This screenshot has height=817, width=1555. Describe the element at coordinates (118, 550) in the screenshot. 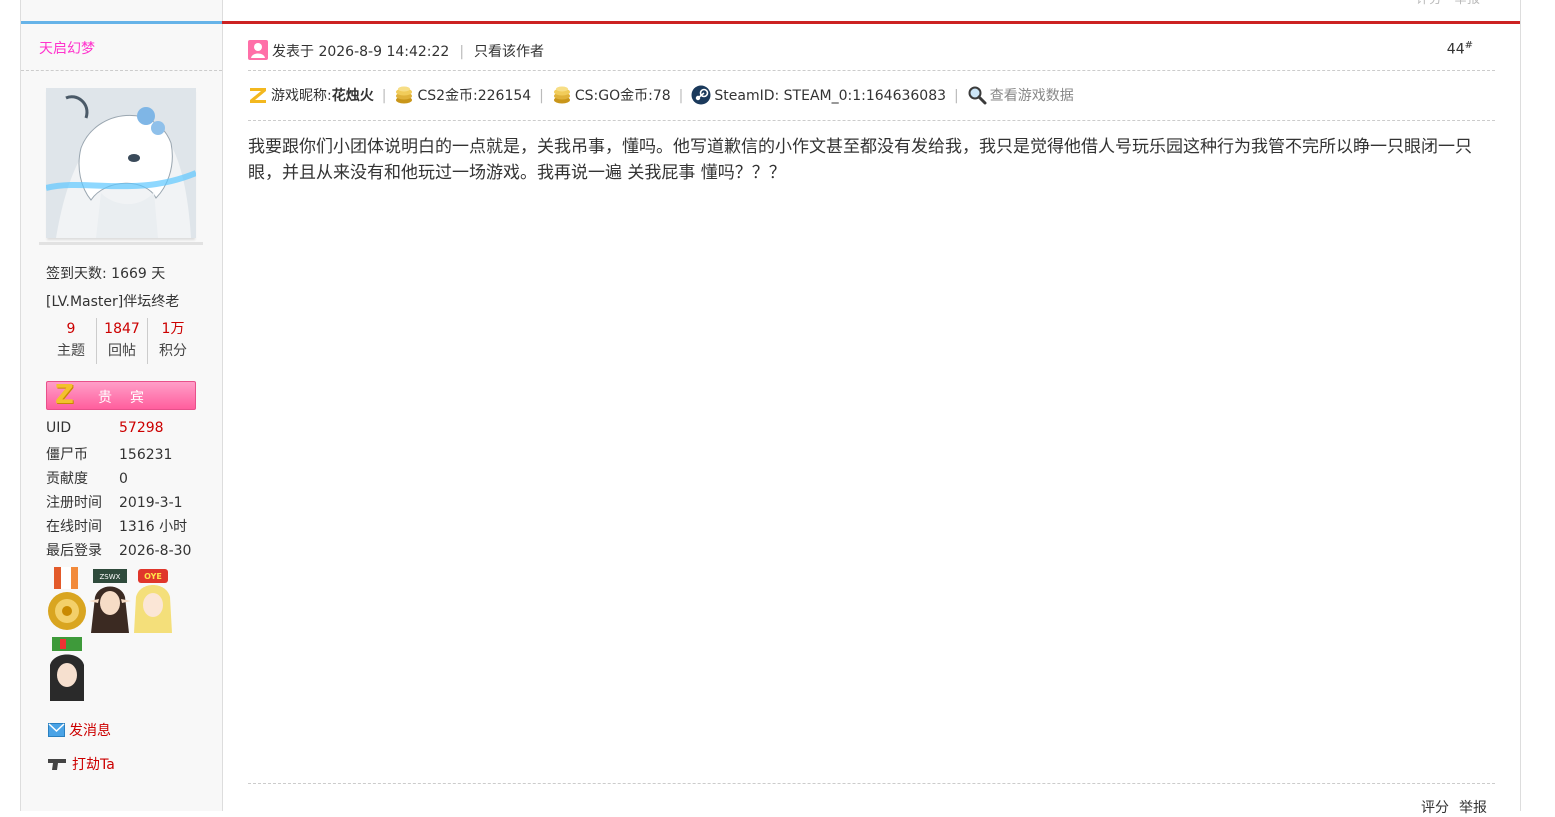

I see `info-last-login: 最后登录 2026-8-30` at that location.